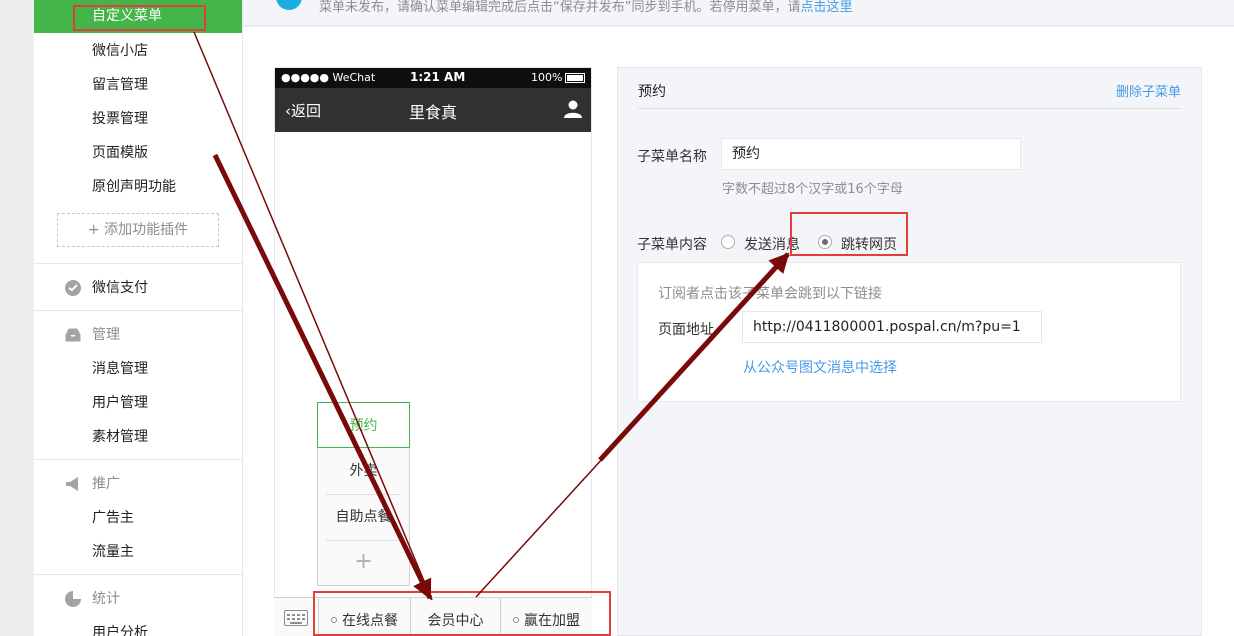 The height and width of the screenshot is (636, 1234). I want to click on menu-item-franchise: 赢在加盟, so click(546, 617).